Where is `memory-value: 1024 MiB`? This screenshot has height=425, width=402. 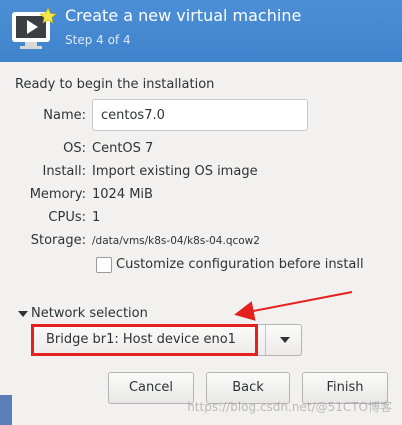
memory-value: 1024 MiB is located at coordinates (122, 194).